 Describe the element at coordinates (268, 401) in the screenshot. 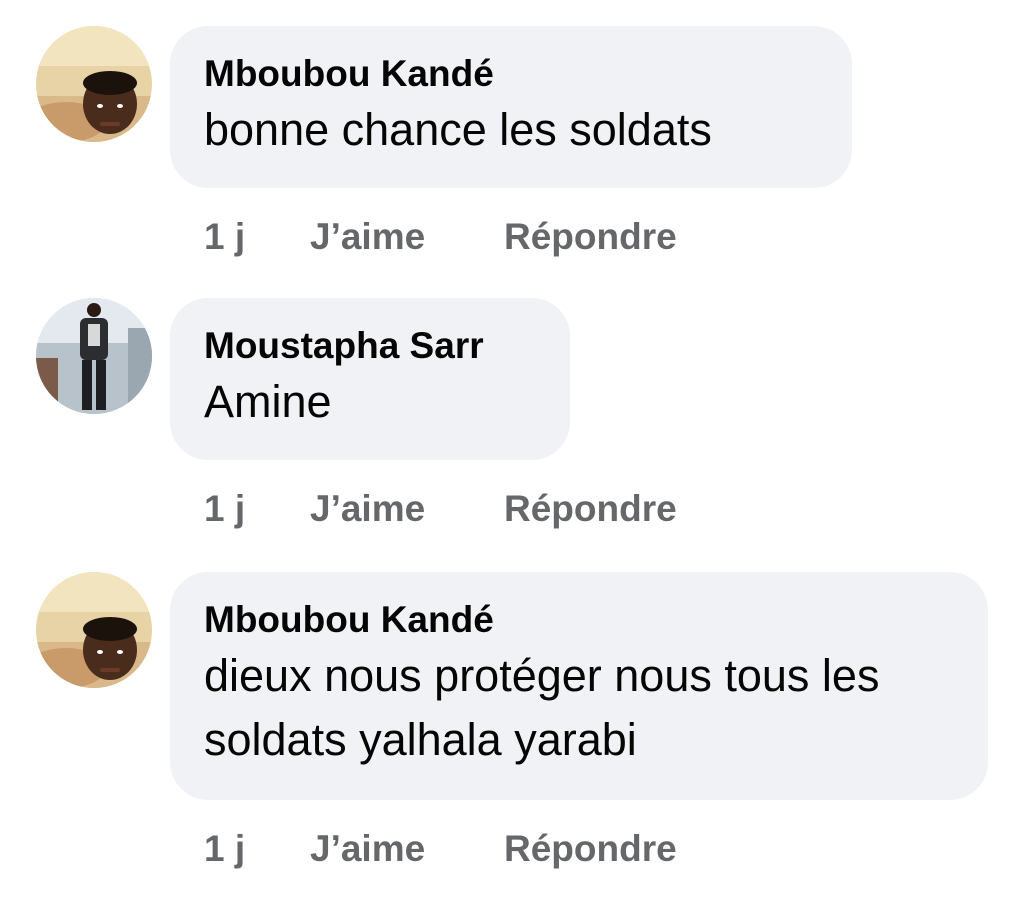

I see `comment-text: Amine` at that location.